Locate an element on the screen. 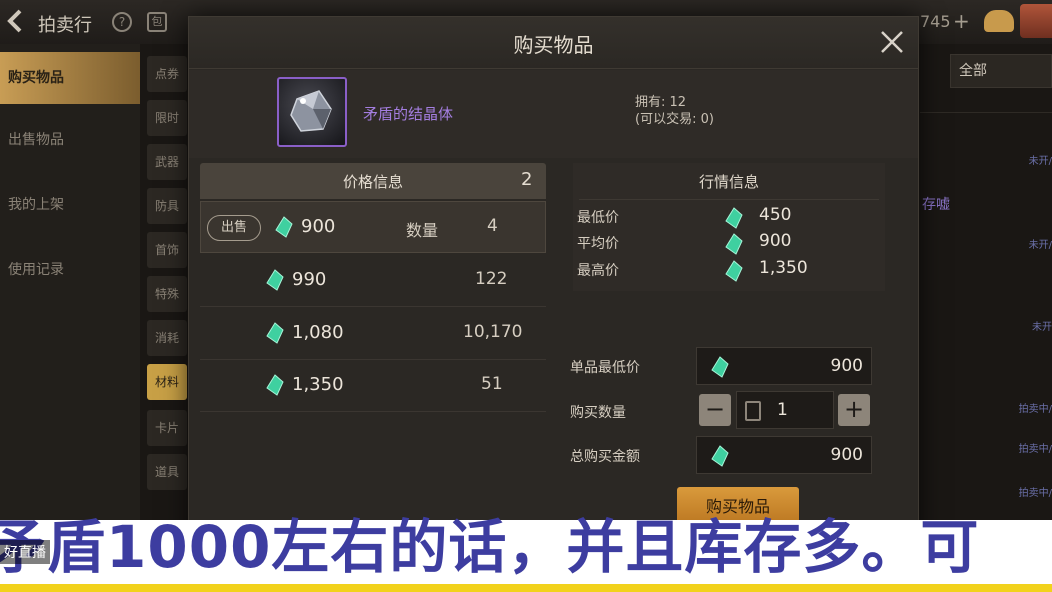 The width and height of the screenshot is (1052, 592). sidebar-item-buy: 购买物品 is located at coordinates (70, 78).